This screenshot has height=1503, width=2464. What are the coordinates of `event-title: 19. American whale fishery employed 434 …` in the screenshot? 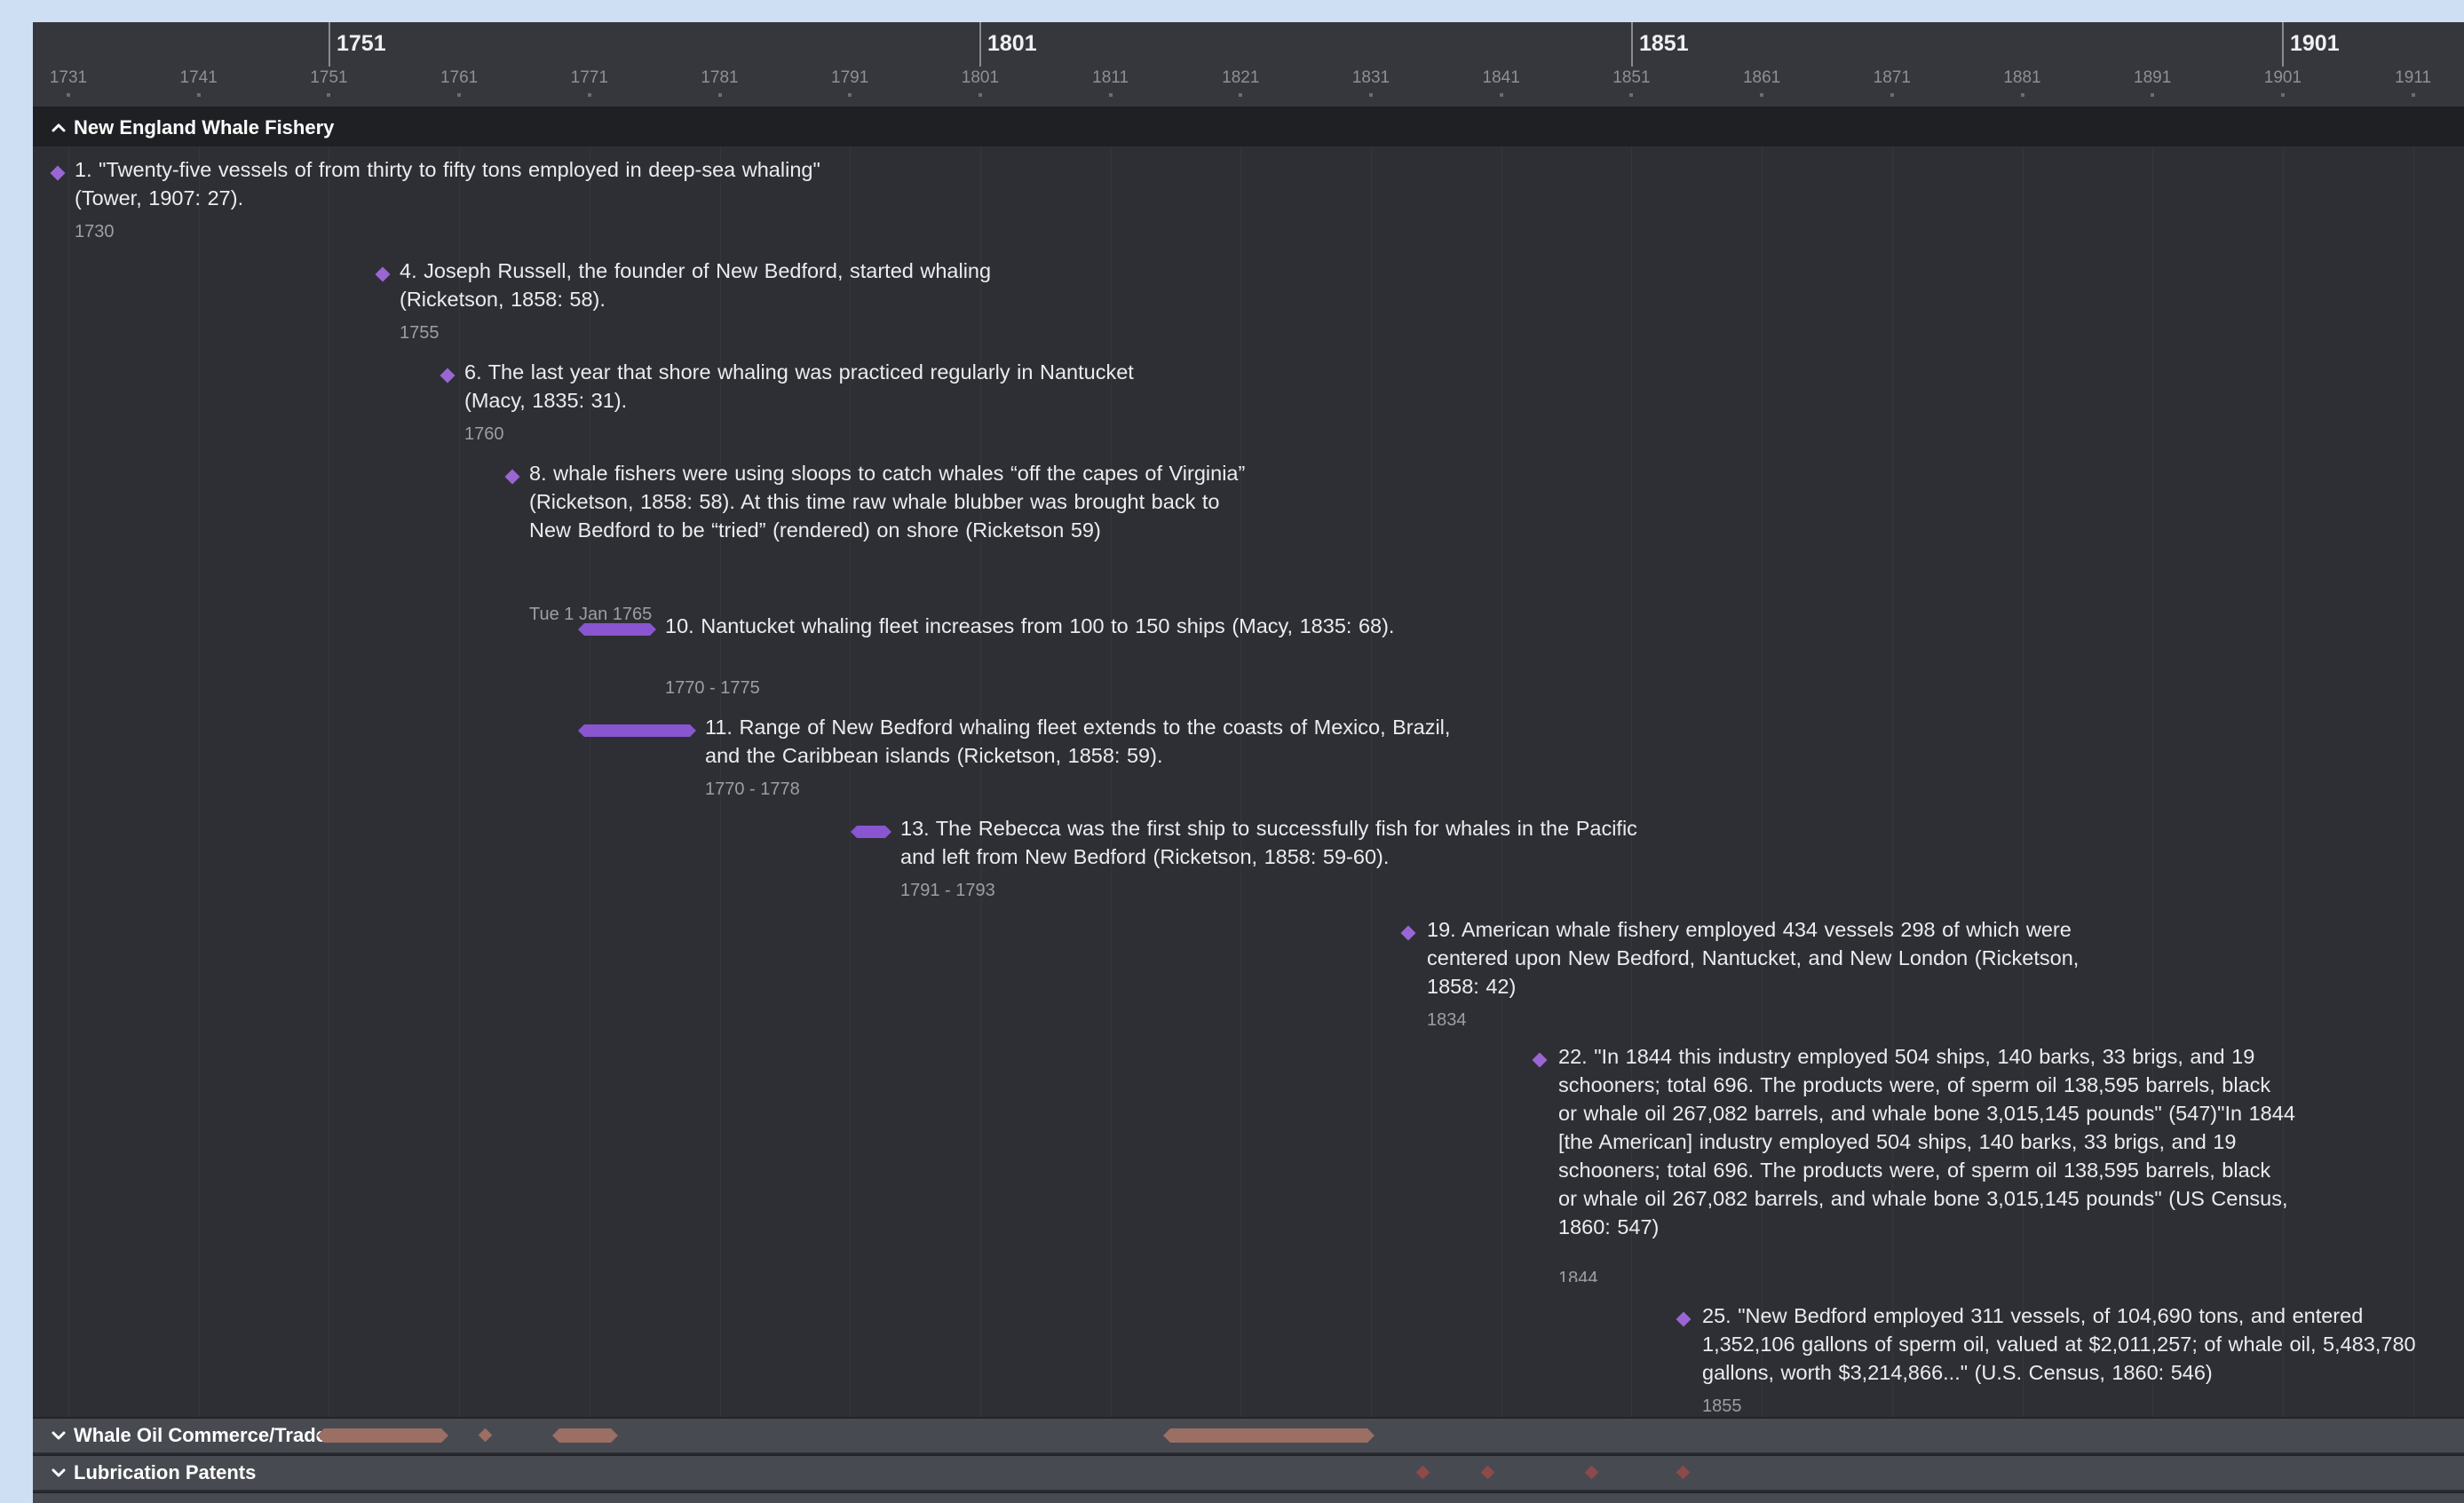 It's located at (1782, 958).